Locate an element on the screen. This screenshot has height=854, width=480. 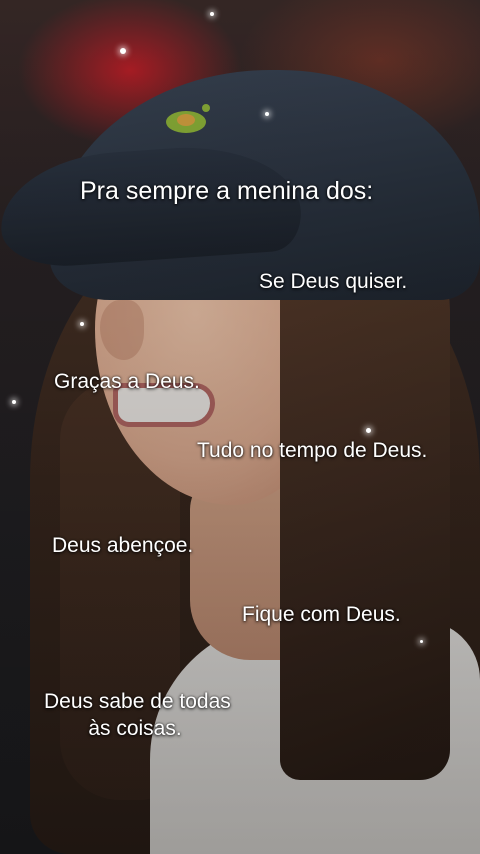
caption-phrase: Deus abençoe. is located at coordinates (123, 545).